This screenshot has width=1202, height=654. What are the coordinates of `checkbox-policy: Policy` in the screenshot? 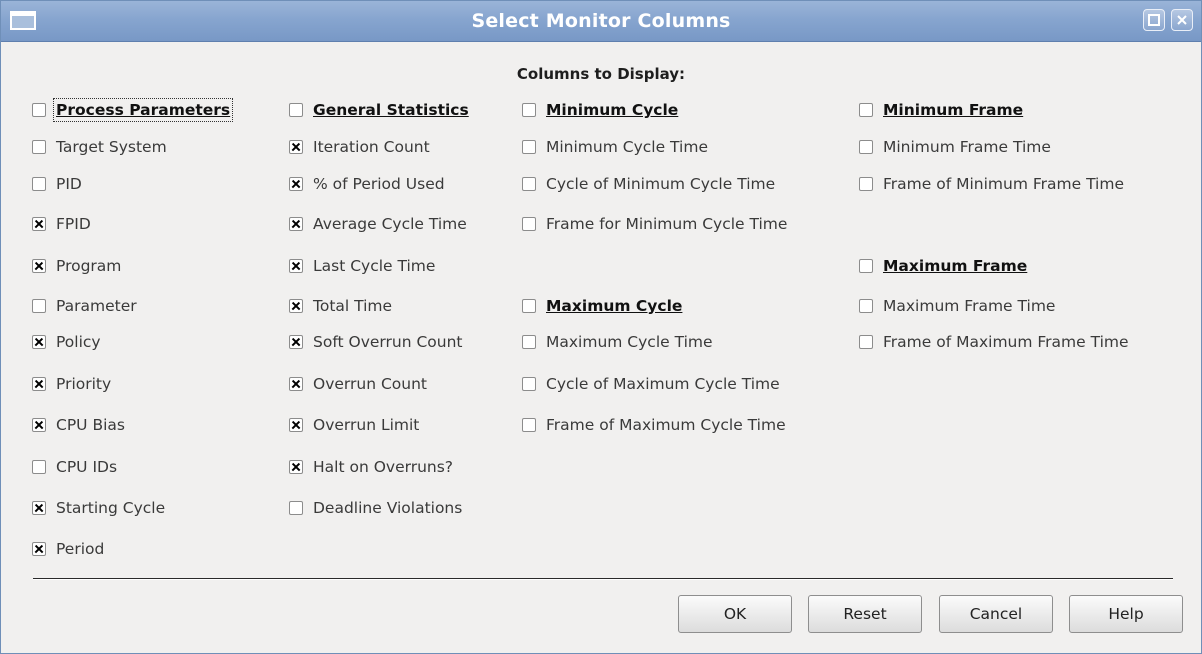 It's located at (66, 342).